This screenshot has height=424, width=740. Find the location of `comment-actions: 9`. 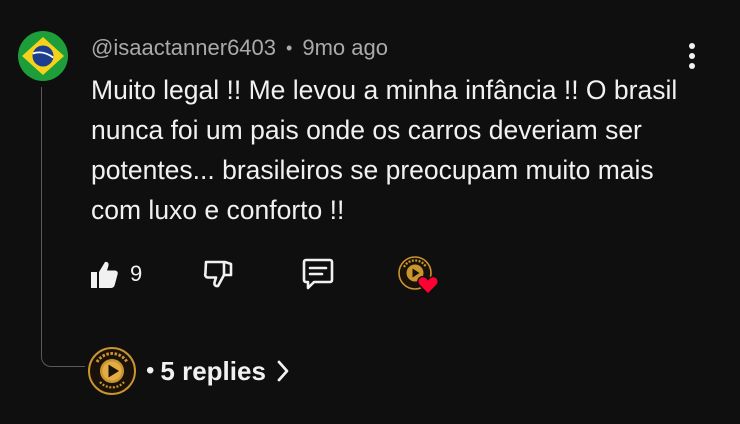

comment-actions: 9 is located at coordinates (278, 274).